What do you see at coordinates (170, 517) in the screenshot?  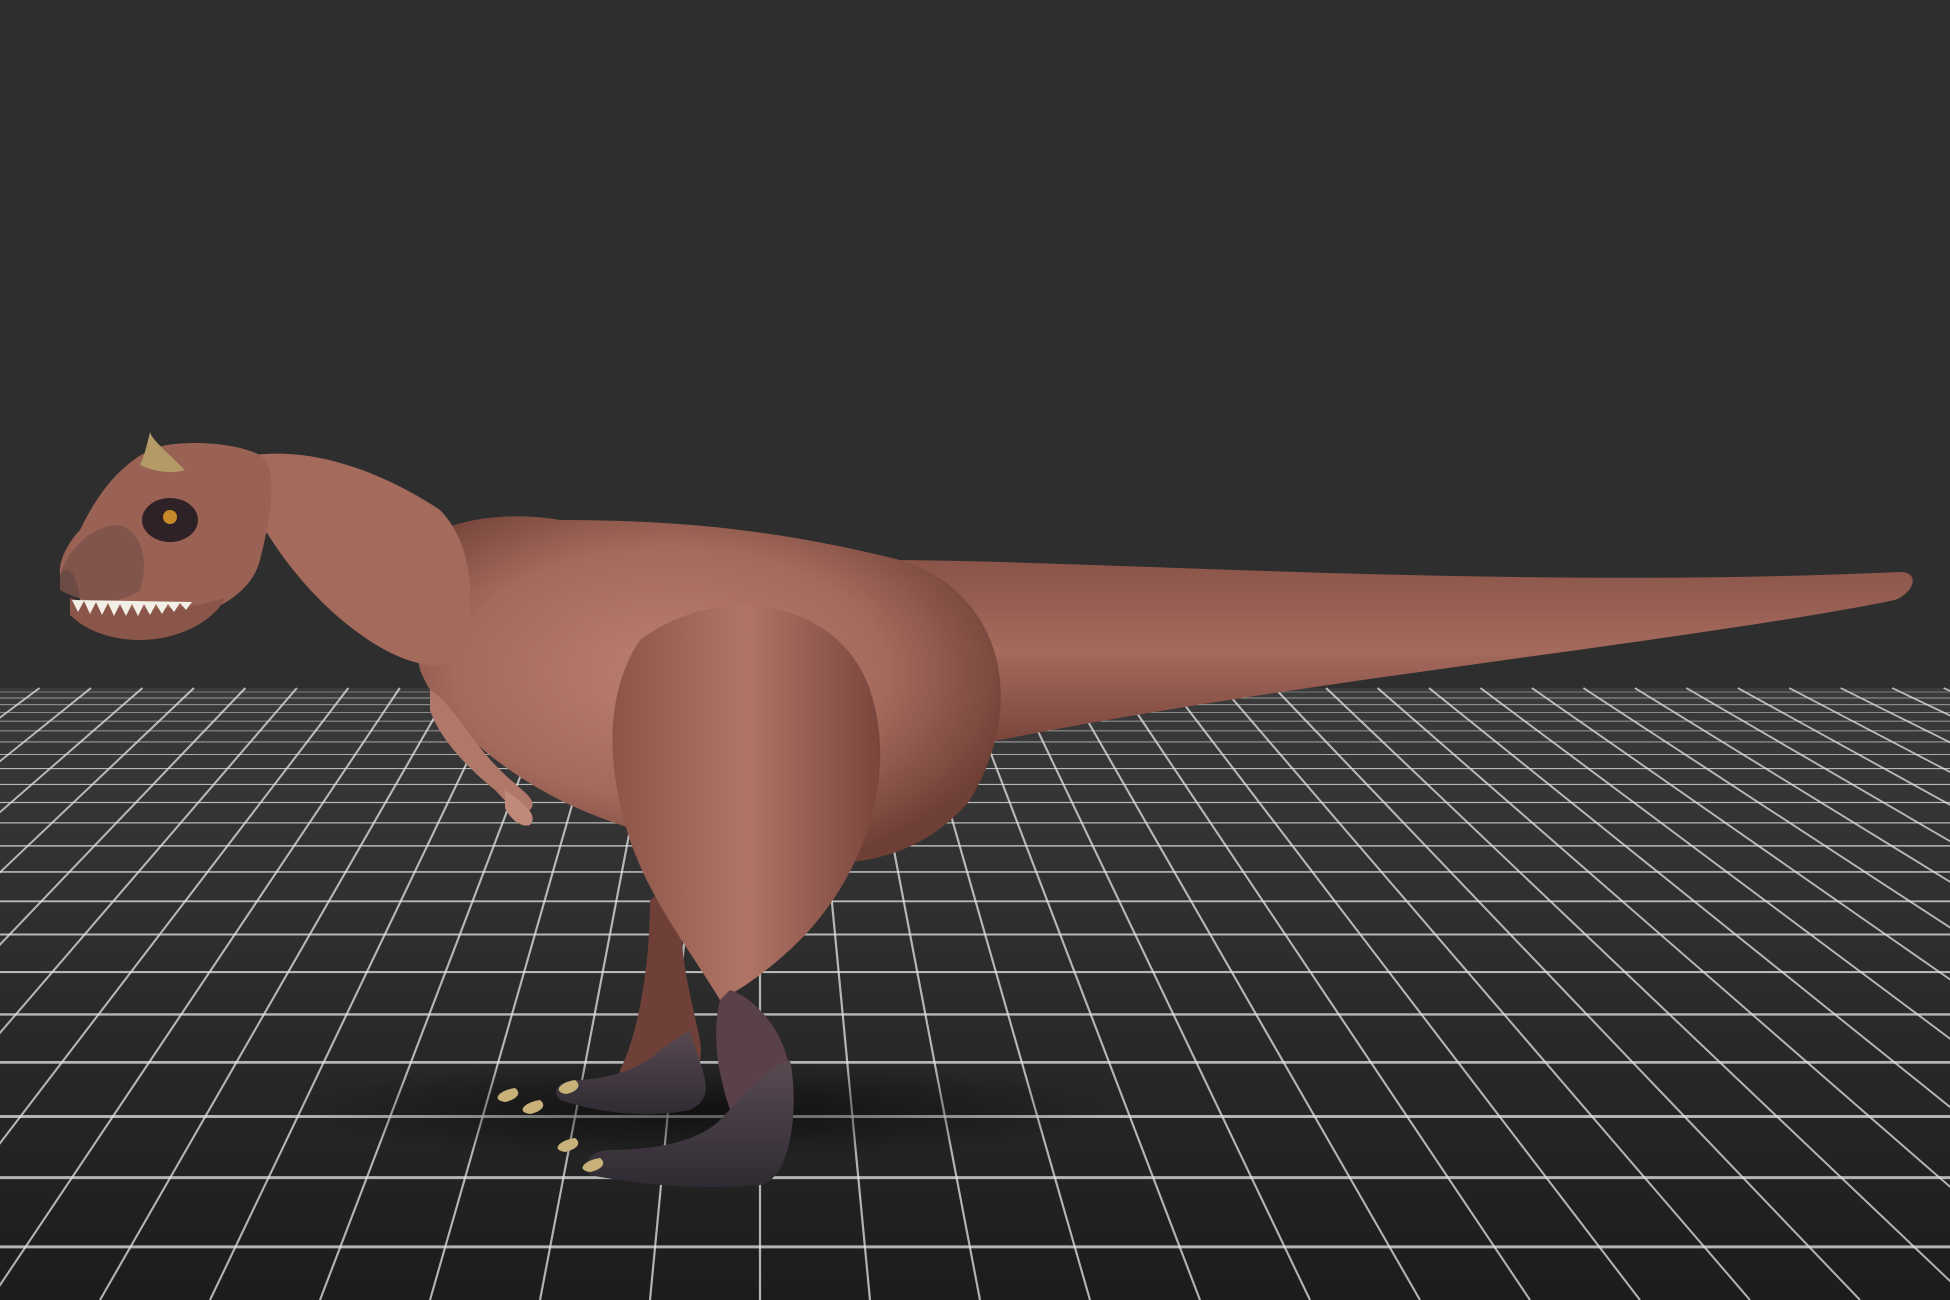 I see `eye` at bounding box center [170, 517].